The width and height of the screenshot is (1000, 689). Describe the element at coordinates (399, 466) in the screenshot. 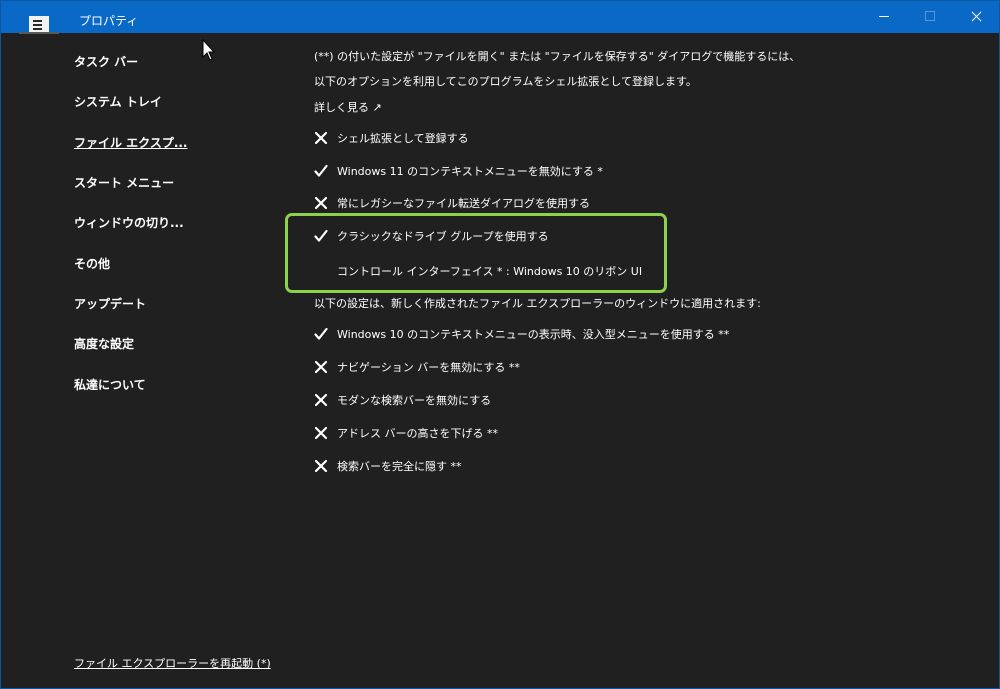

I see `option-label: 検索バーを完全に隠す **` at that location.